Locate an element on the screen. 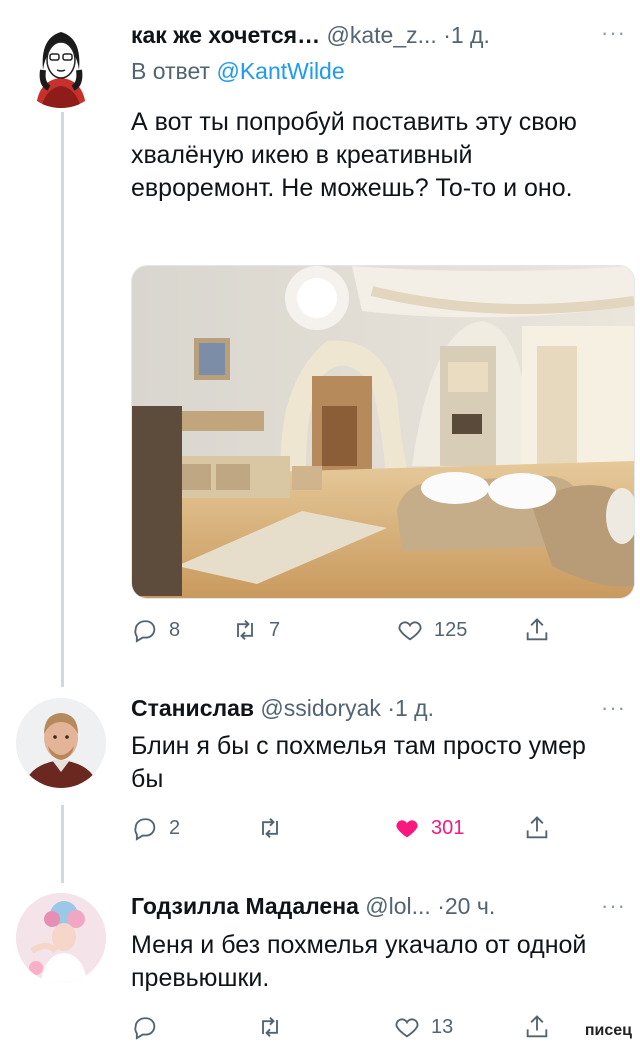 The width and height of the screenshot is (640, 1047). like-count: 13 is located at coordinates (442, 1026).